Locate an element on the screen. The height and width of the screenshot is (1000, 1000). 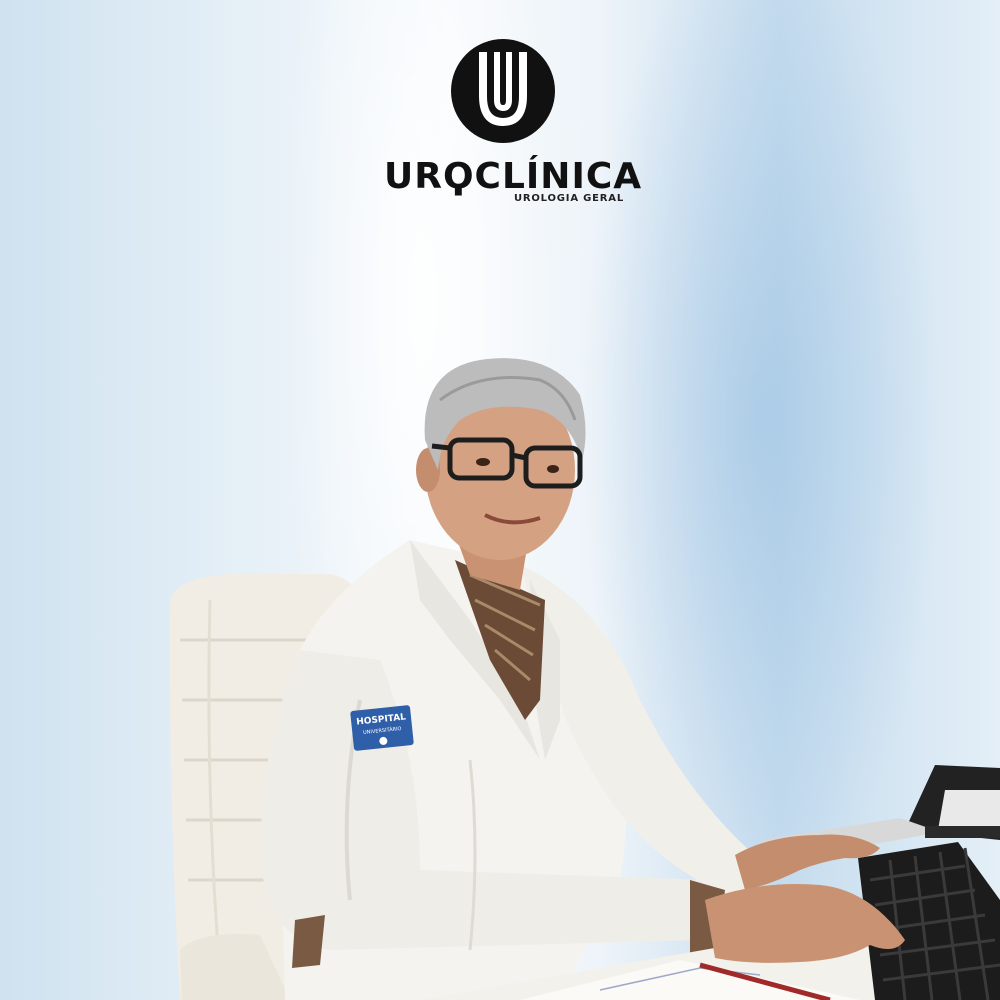
logo-emblem-icon is located at coordinates (503, 91).